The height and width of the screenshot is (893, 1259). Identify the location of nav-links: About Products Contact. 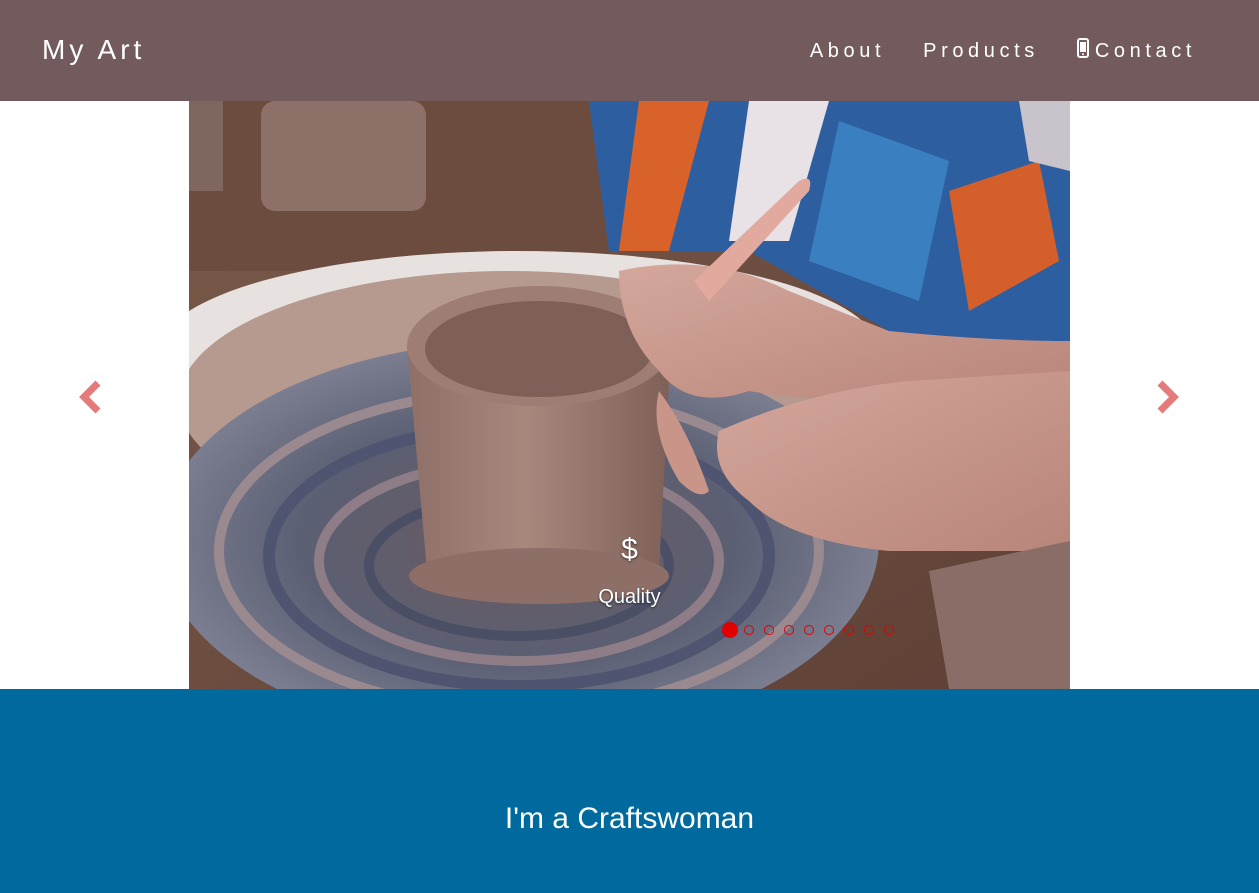
(1003, 51).